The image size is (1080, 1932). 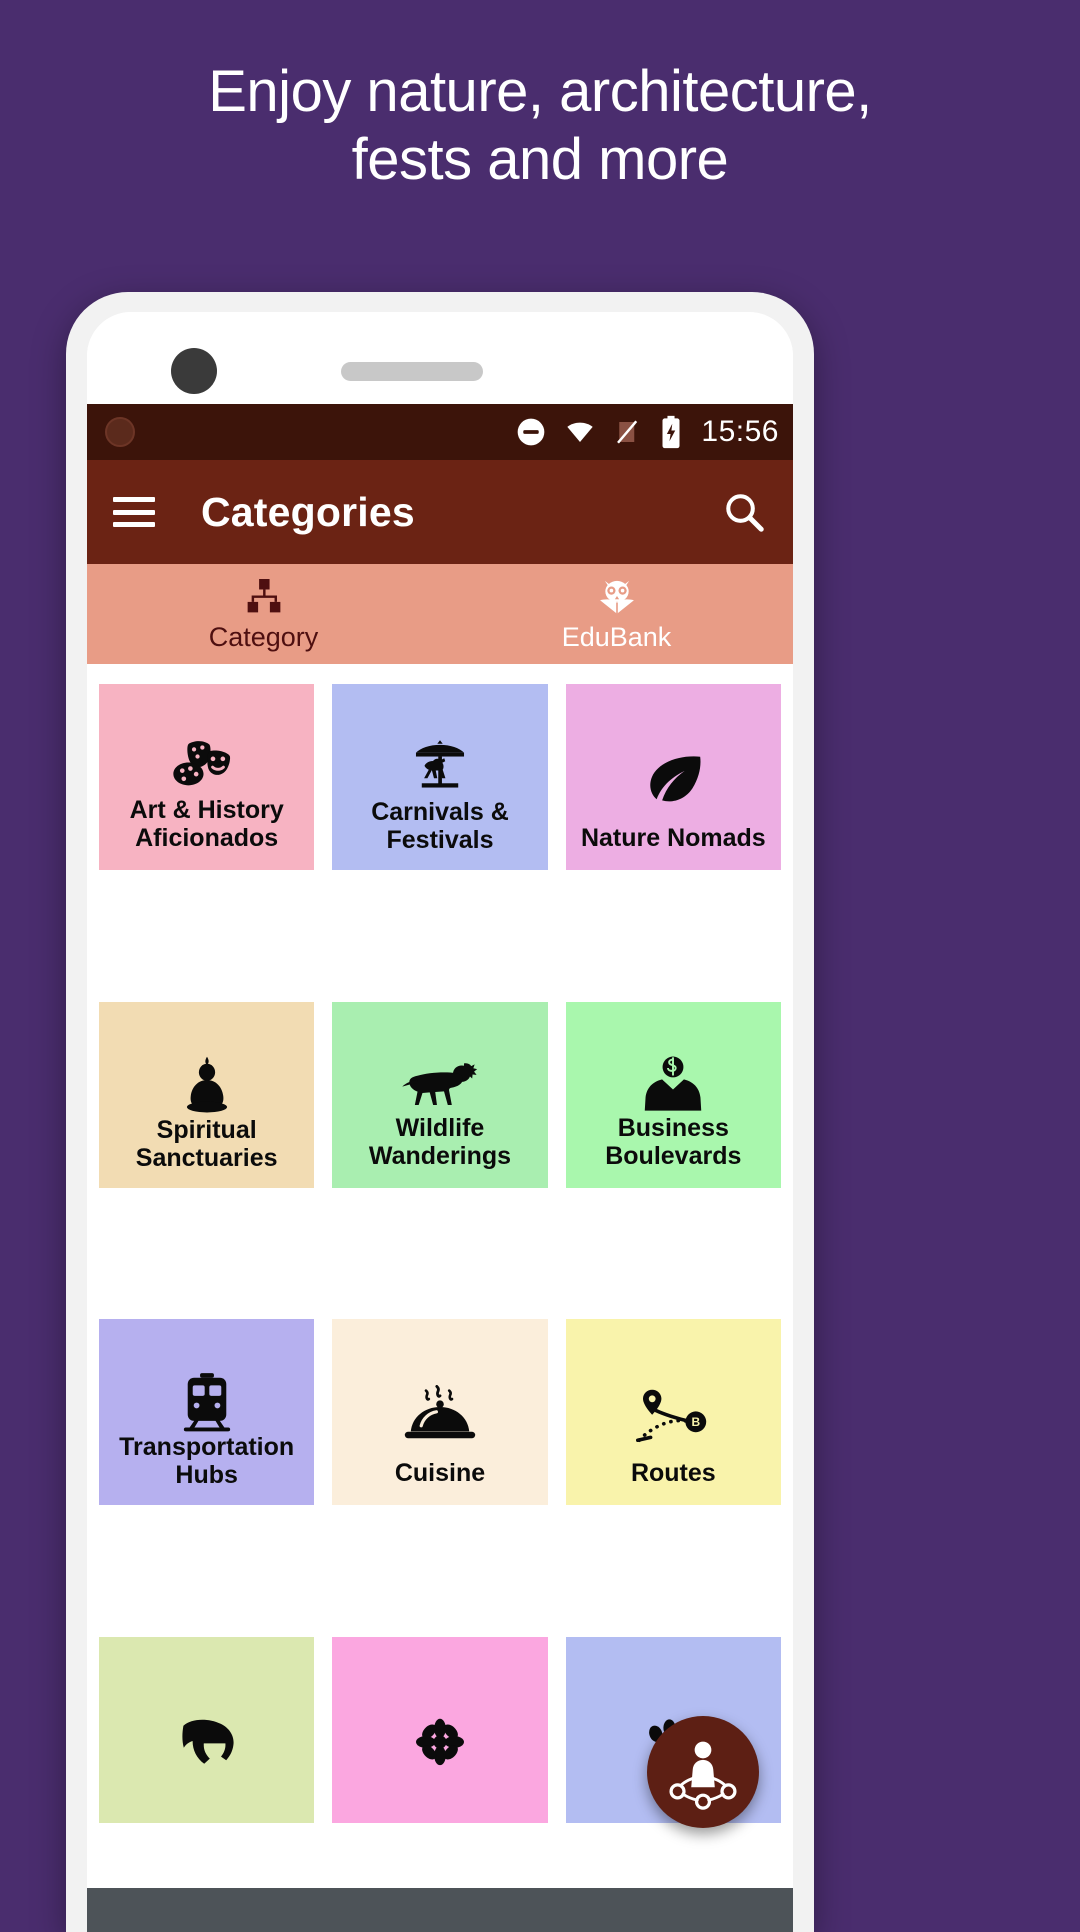 What do you see at coordinates (531, 432) in the screenshot?
I see `do-not-disturb-icon` at bounding box center [531, 432].